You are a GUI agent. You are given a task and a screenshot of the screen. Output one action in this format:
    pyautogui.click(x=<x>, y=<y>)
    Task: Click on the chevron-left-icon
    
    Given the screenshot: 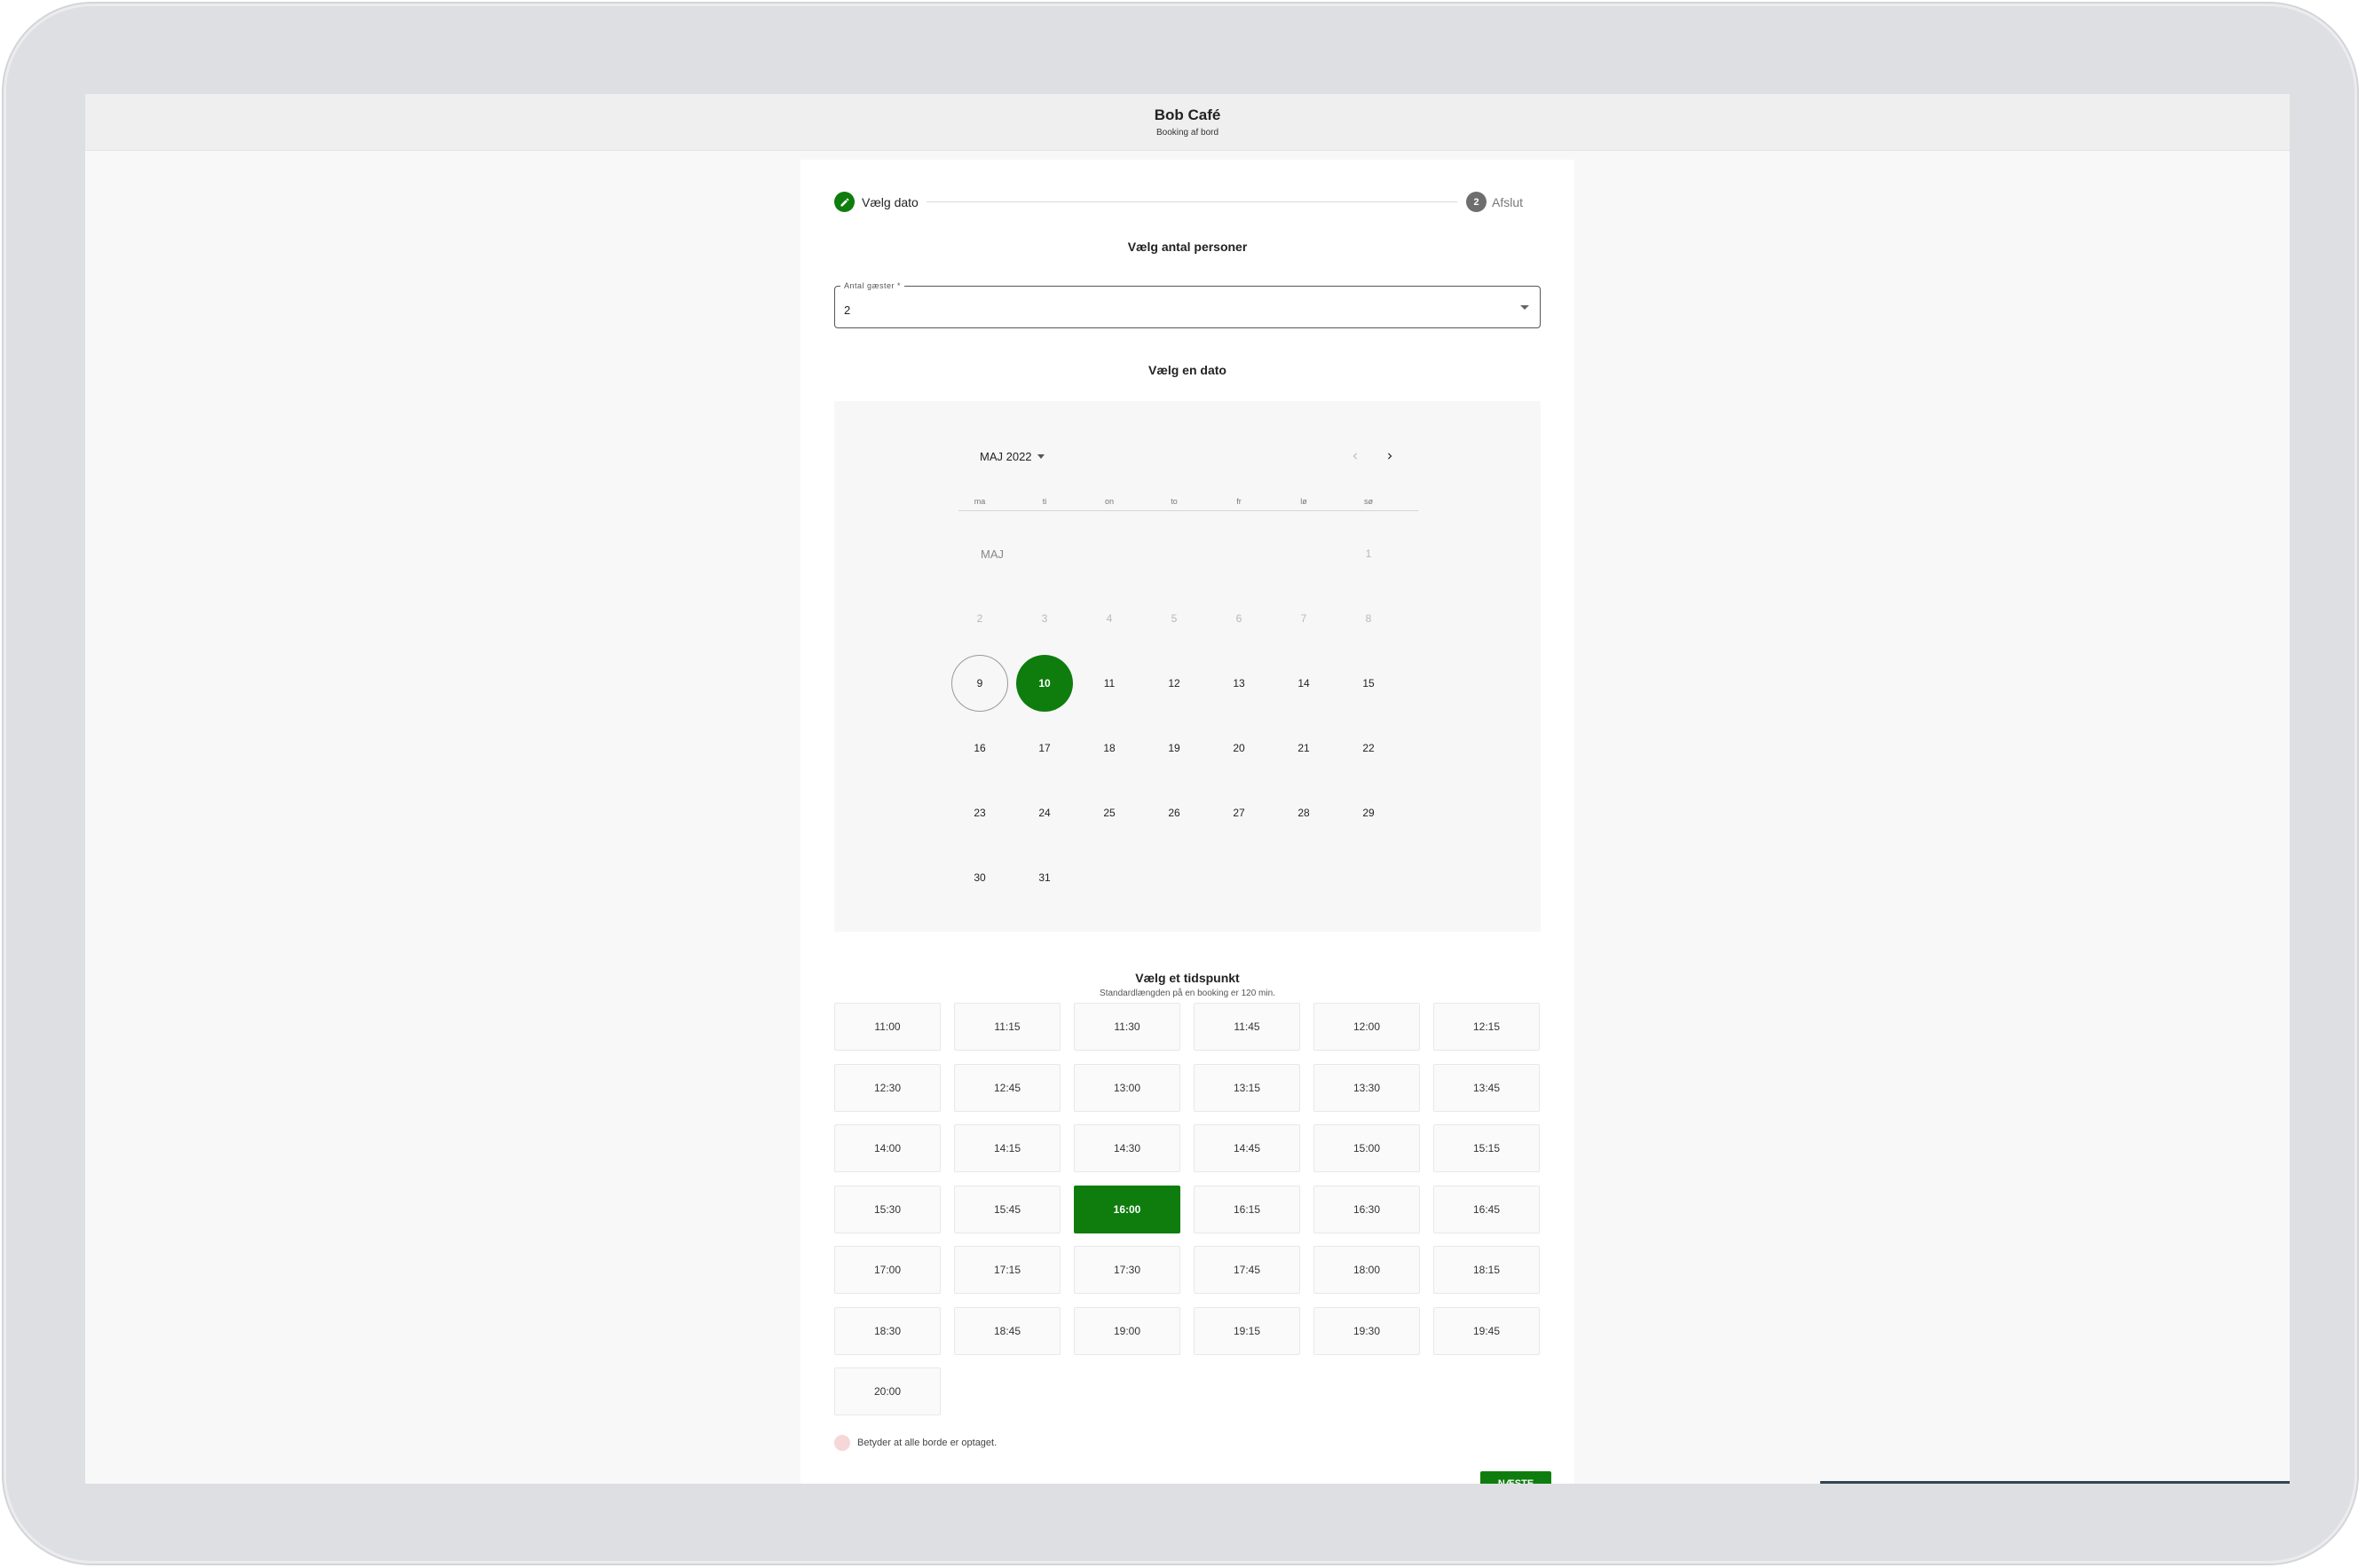 What is the action you would take?
    pyautogui.click(x=1355, y=457)
    